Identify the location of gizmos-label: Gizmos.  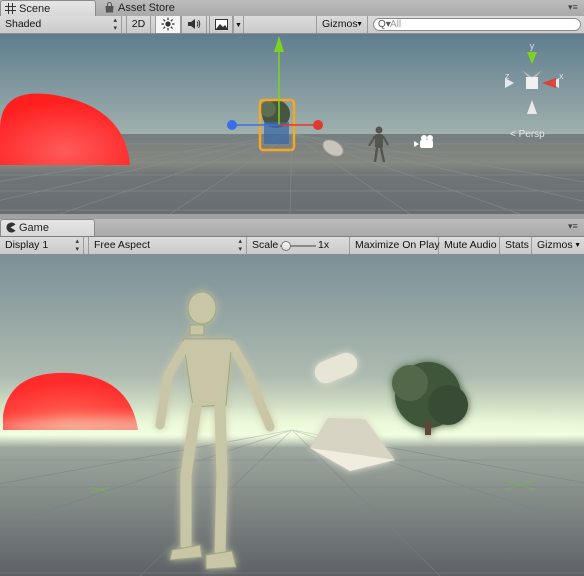
(340, 24).